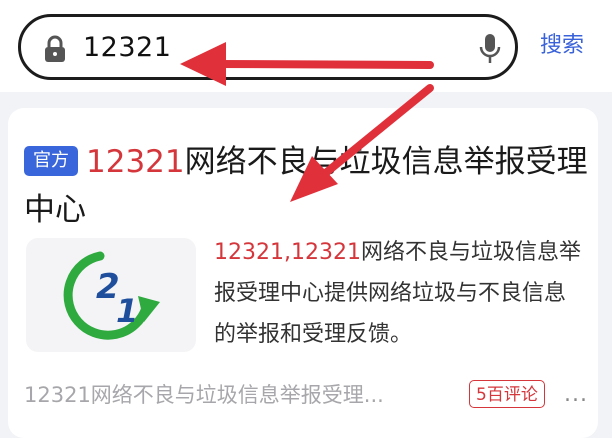 The height and width of the screenshot is (438, 612). I want to click on result-snippet-highlight: 12321,12321, so click(287, 252).